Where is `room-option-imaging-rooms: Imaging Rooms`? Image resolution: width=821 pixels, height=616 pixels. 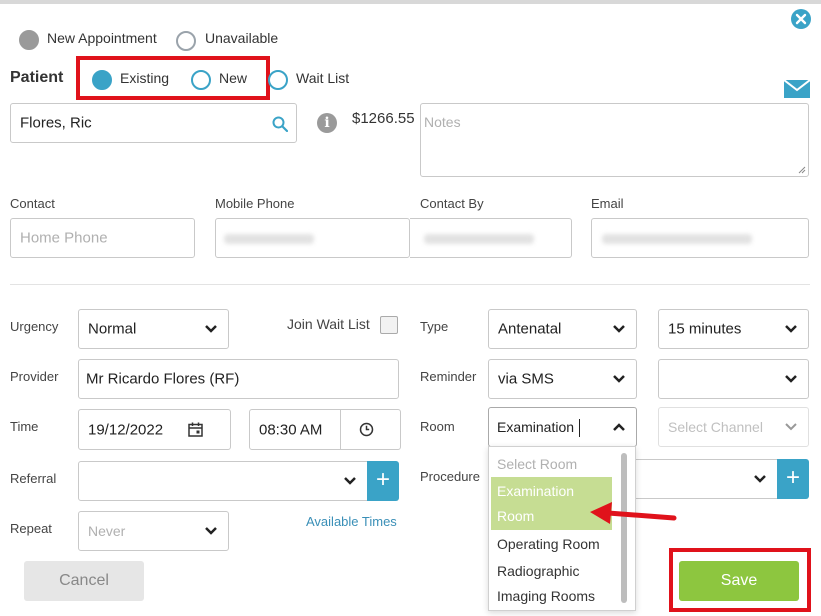
room-option-imaging-rooms: Imaging Rooms is located at coordinates (554, 596).